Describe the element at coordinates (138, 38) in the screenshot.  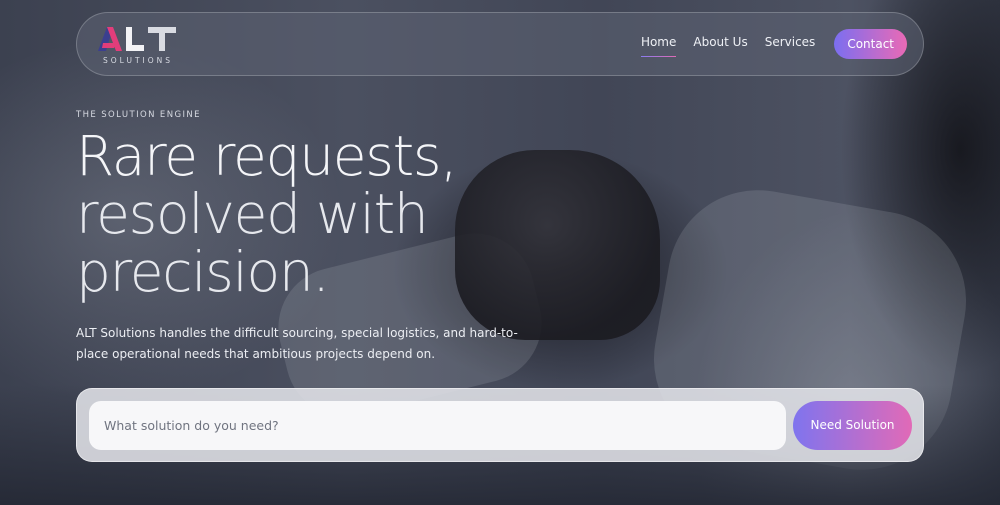
I see `logo-mark-icon` at that location.